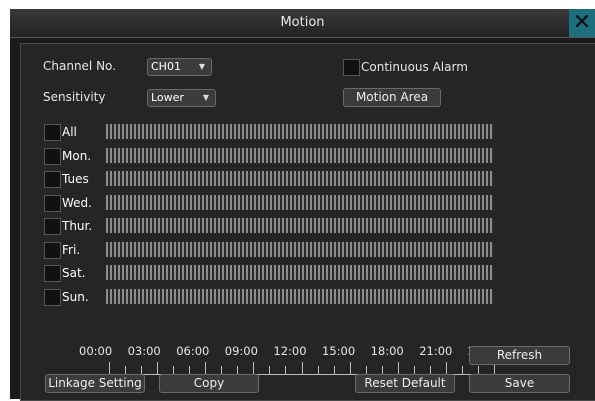 This screenshot has width=595, height=401. What do you see at coordinates (96, 351) in the screenshot?
I see `time-label: 00:00` at bounding box center [96, 351].